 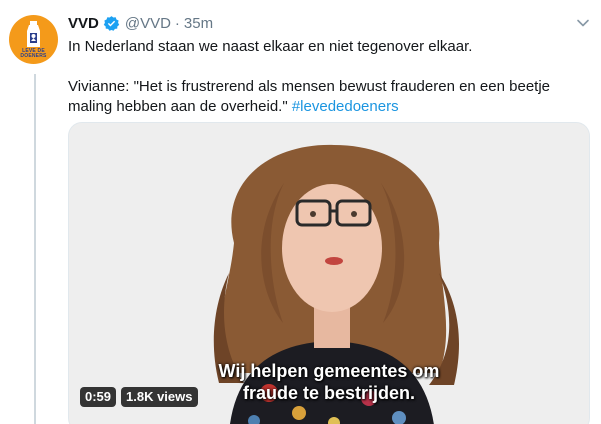 I want to click on author-handle: @VVD, so click(x=148, y=23).